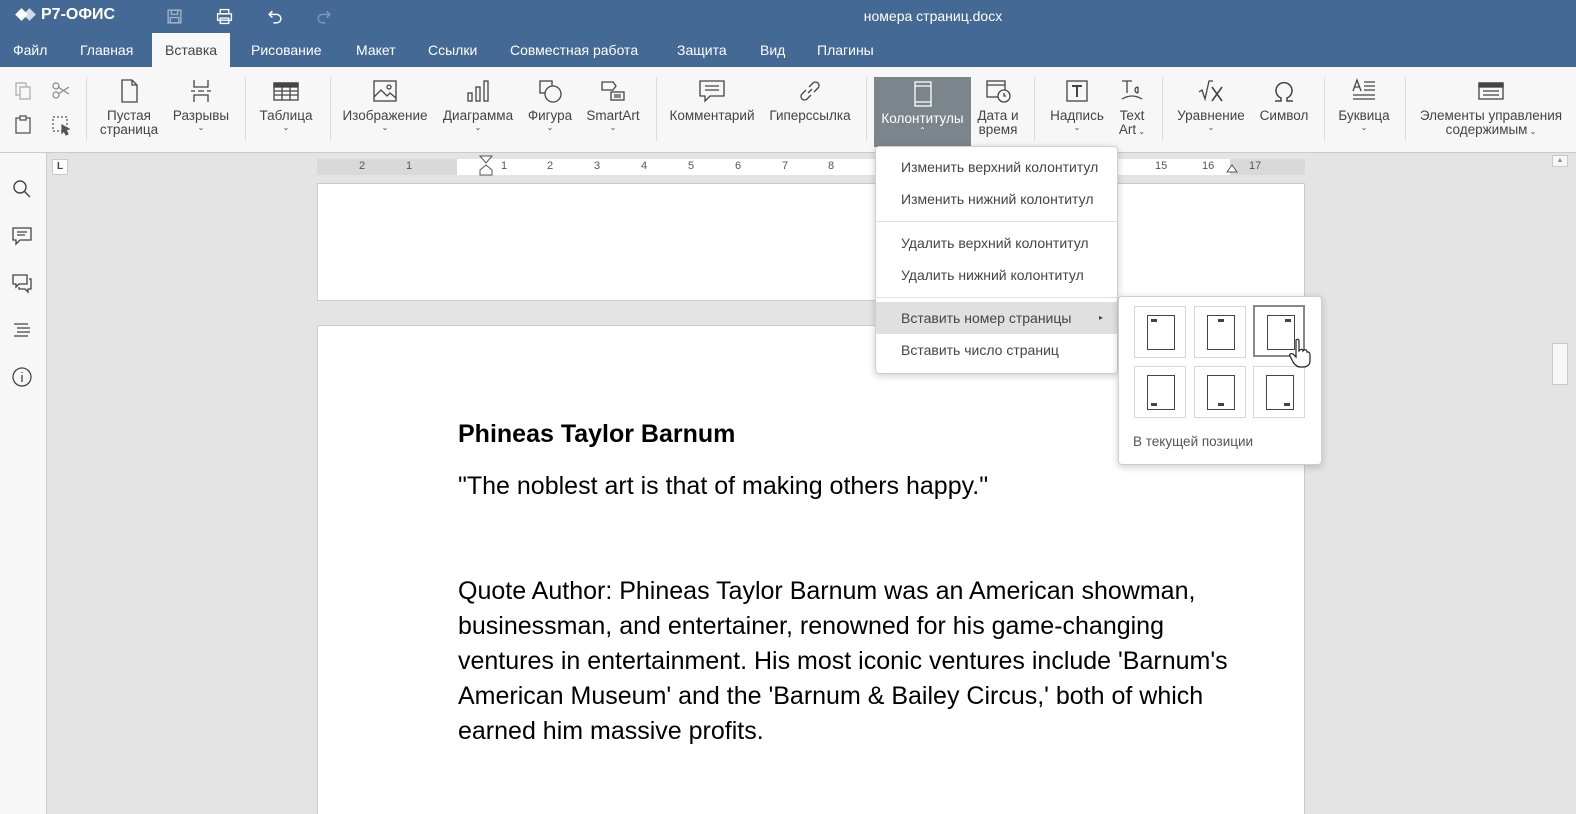 Image resolution: width=1576 pixels, height=814 pixels. What do you see at coordinates (23, 91) in the screenshot?
I see `copy-icon` at bounding box center [23, 91].